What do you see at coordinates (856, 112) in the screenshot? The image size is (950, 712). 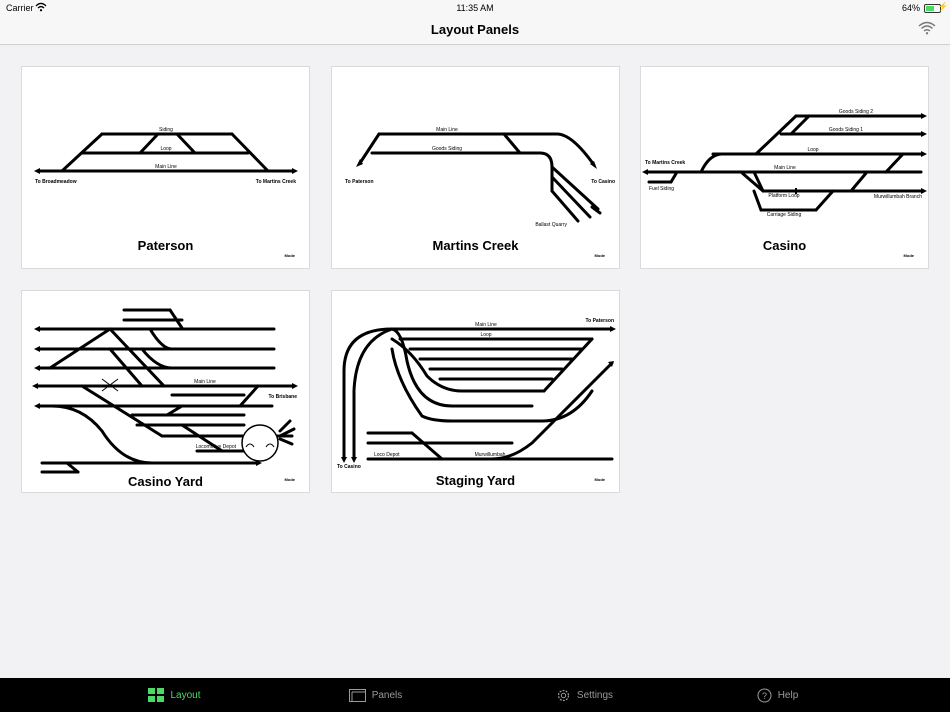 I see `track-label: Goods Siding 2` at bounding box center [856, 112].